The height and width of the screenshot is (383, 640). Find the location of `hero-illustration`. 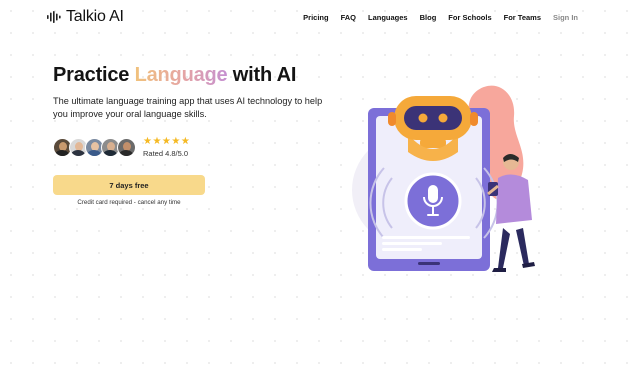

hero-illustration is located at coordinates (443, 178).